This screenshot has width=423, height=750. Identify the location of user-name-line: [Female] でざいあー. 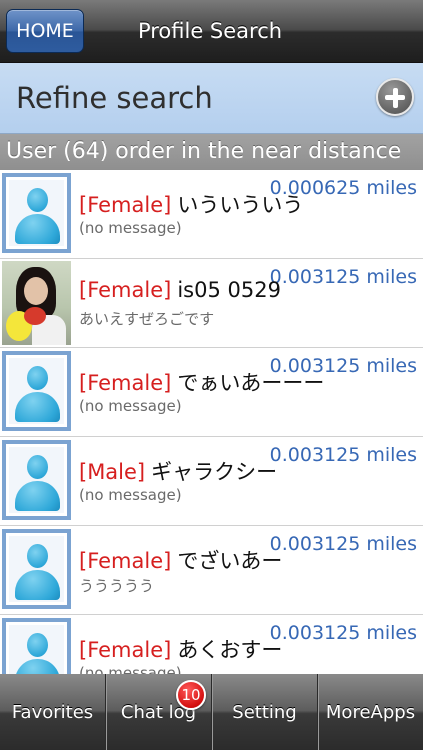
(180, 560).